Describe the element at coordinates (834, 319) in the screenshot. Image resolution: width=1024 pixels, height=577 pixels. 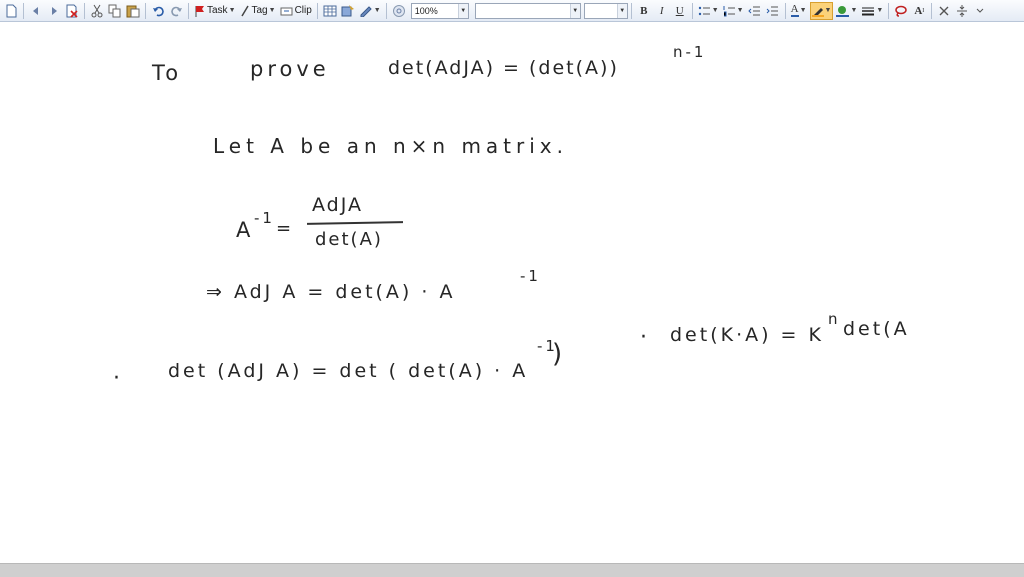
I see `note-scalar-exponent: n` at that location.